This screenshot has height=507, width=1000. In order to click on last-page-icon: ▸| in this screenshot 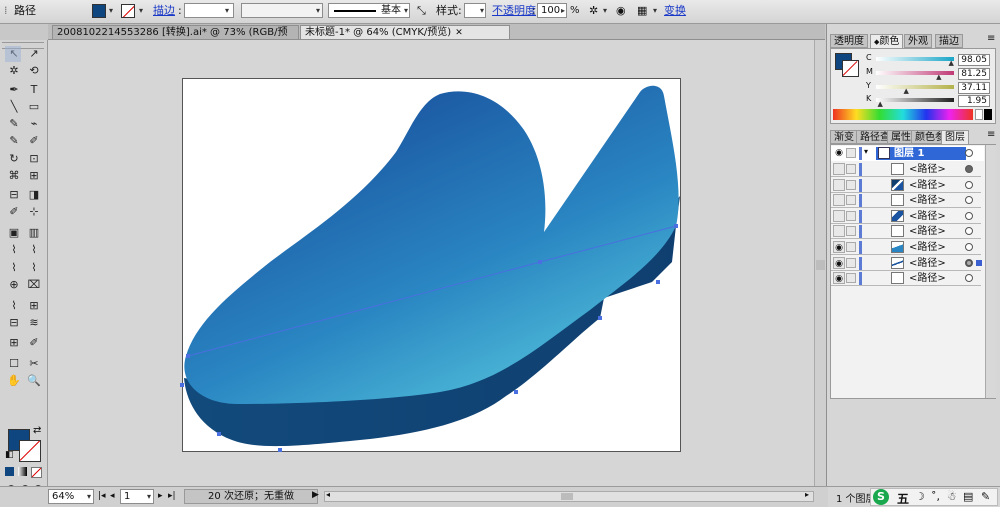, I will do `click(172, 496)`.